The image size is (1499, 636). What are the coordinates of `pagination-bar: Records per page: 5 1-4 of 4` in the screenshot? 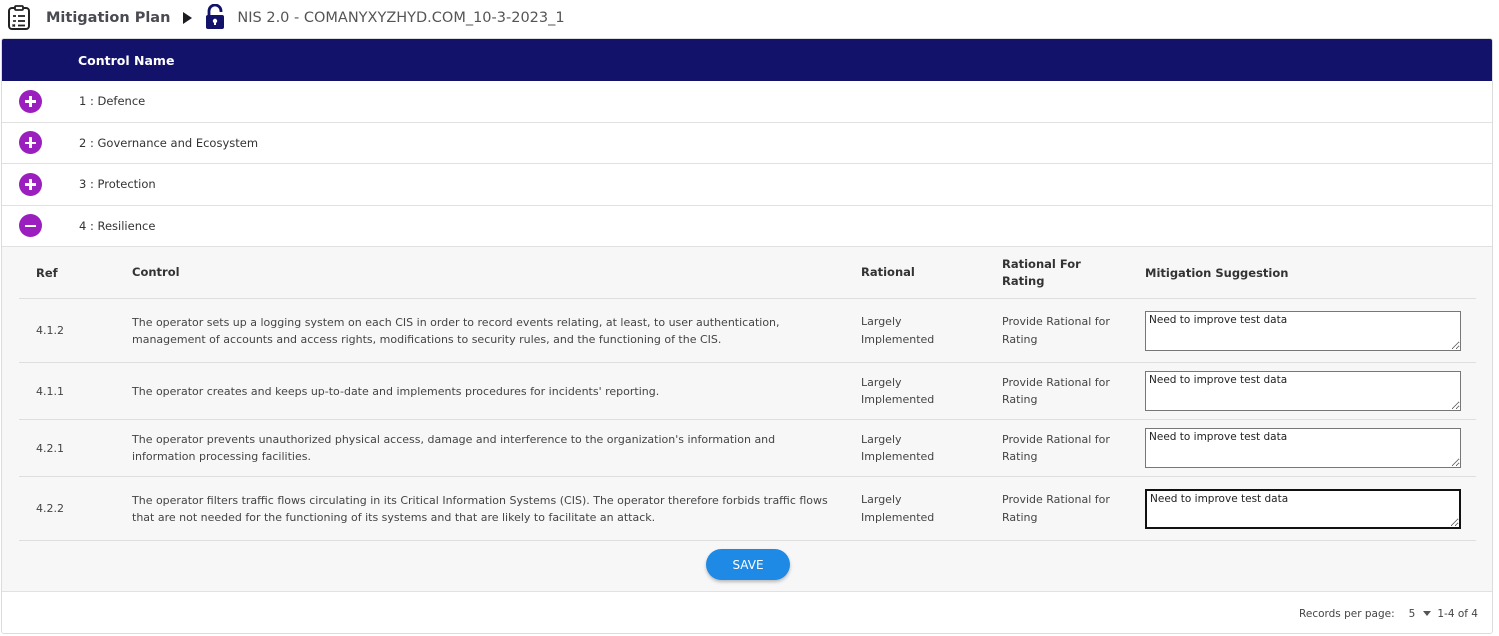 It's located at (747, 612).